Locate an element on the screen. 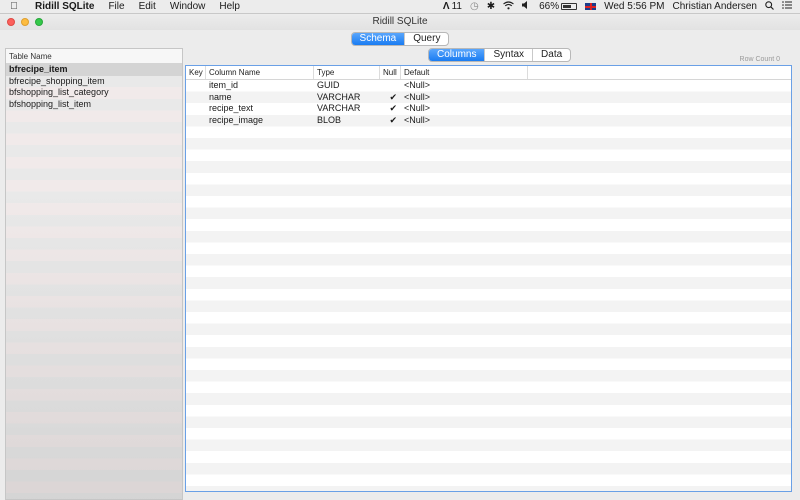  detail-tabs: Columns Syntax Data is located at coordinates (500, 55).